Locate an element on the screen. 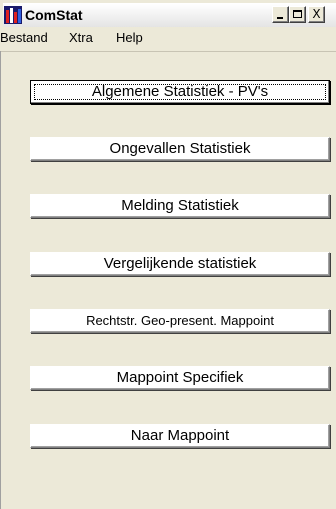  app-chart-icon is located at coordinates (13, 15).